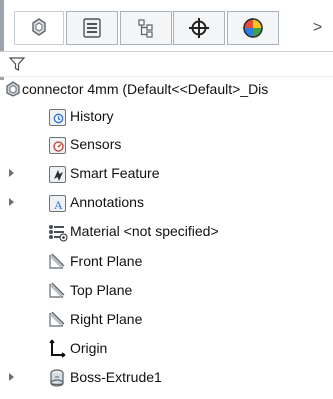  What do you see at coordinates (106, 261) in the screenshot?
I see `tree-item-front-plane-label: Front Plane` at bounding box center [106, 261].